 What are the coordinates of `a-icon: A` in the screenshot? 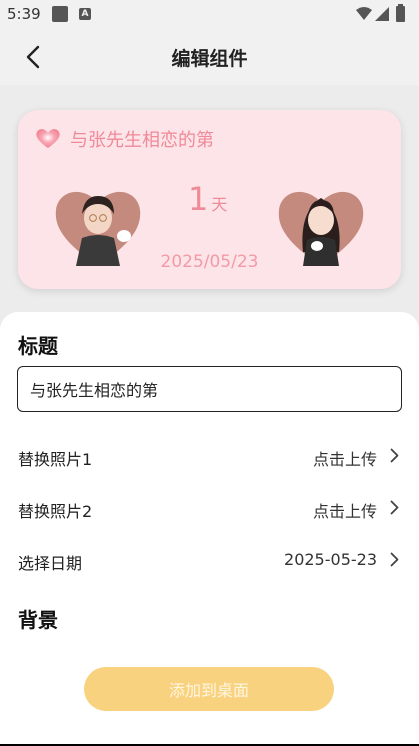 It's located at (85, 14).